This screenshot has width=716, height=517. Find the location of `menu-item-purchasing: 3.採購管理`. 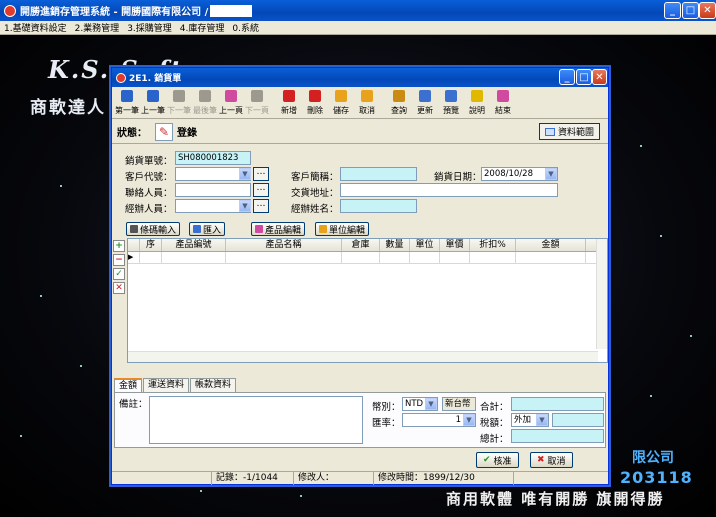

menu-item-purchasing: 3.採購管理 is located at coordinates (149, 27).